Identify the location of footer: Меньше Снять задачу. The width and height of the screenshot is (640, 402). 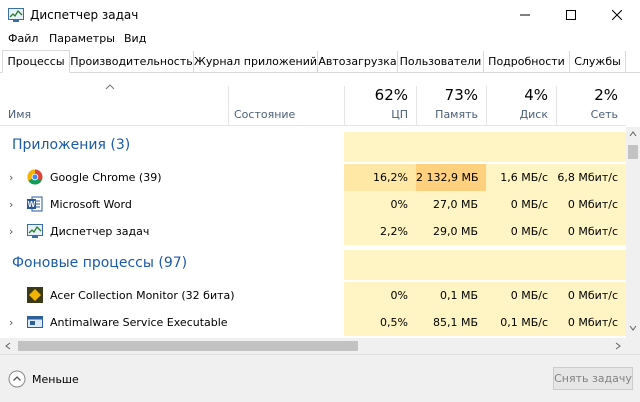
(320, 378).